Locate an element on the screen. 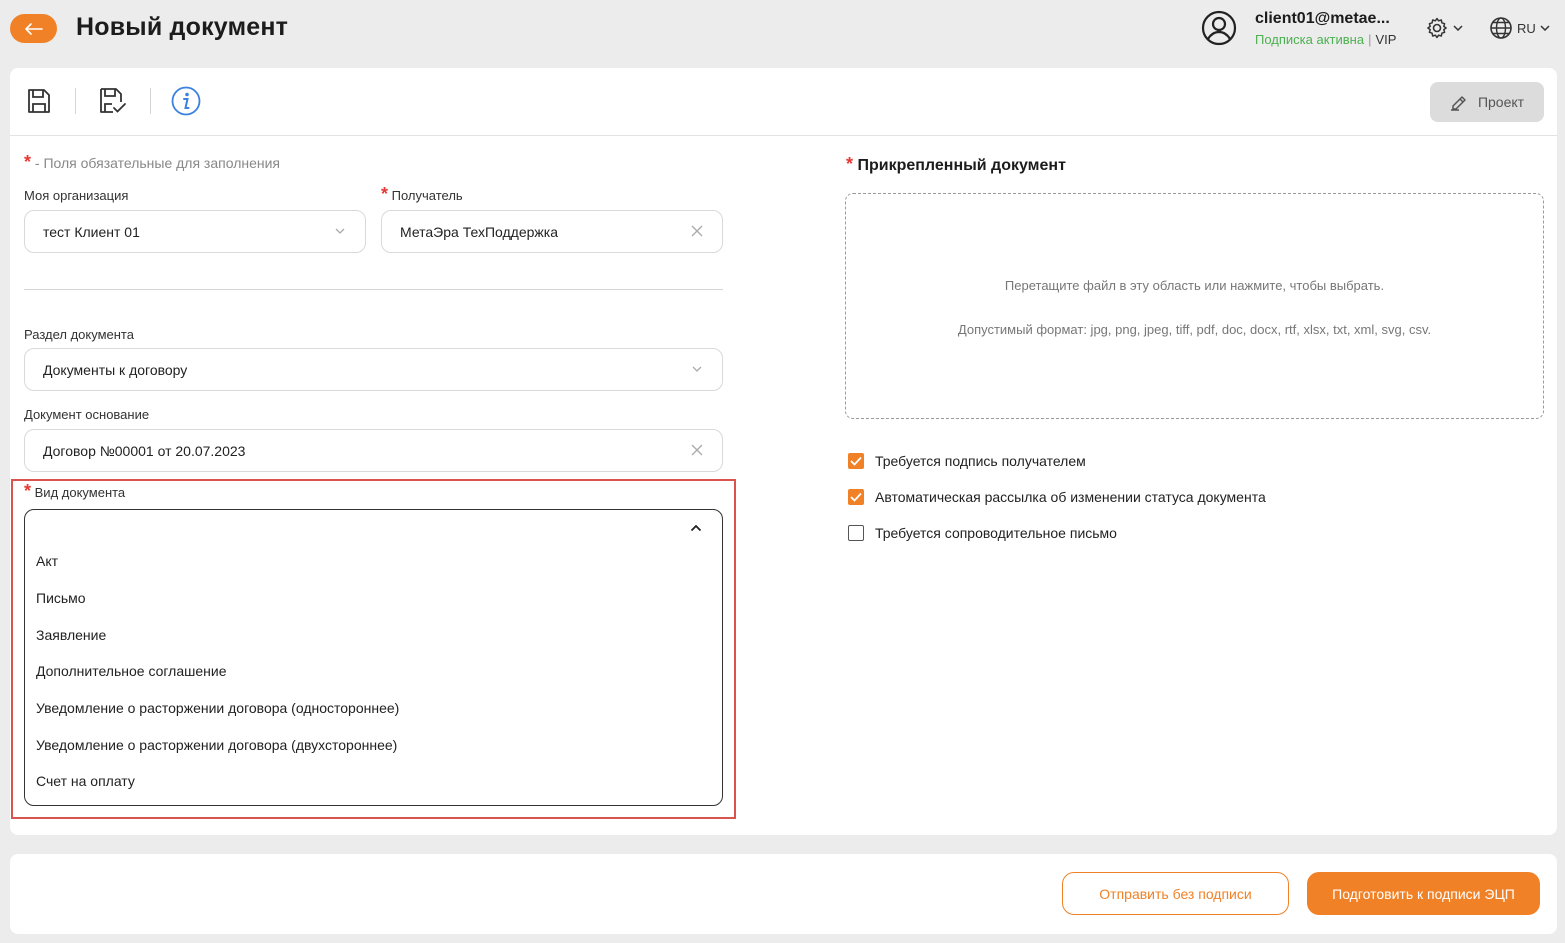  save-button is located at coordinates (39, 101).